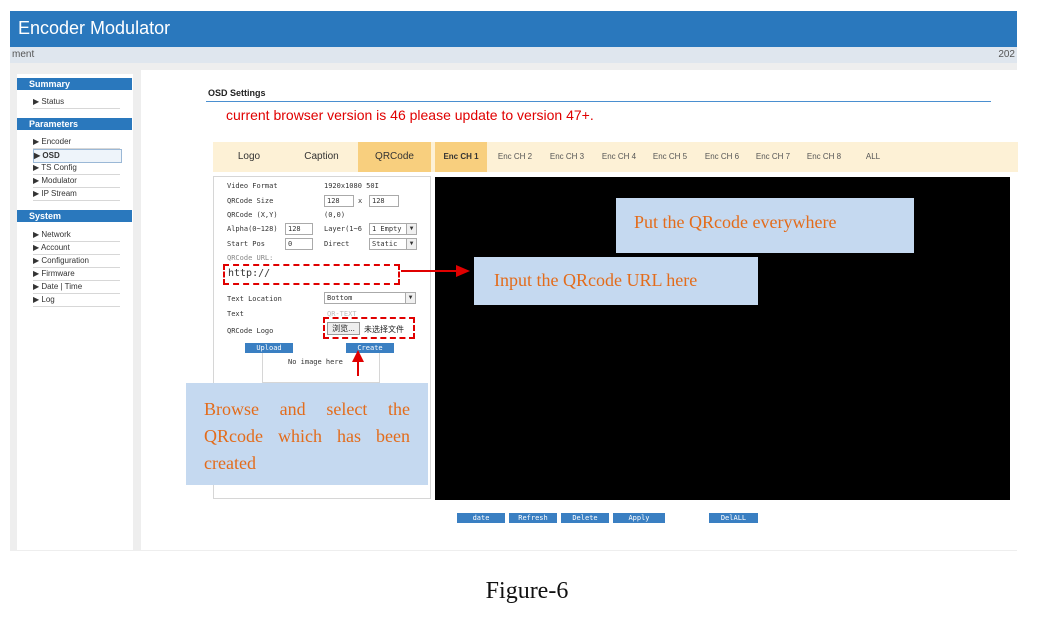 Image resolution: width=1054 pixels, height=618 pixels. What do you see at coordinates (358, 363) in the screenshot?
I see `arrow-up-icon` at bounding box center [358, 363].